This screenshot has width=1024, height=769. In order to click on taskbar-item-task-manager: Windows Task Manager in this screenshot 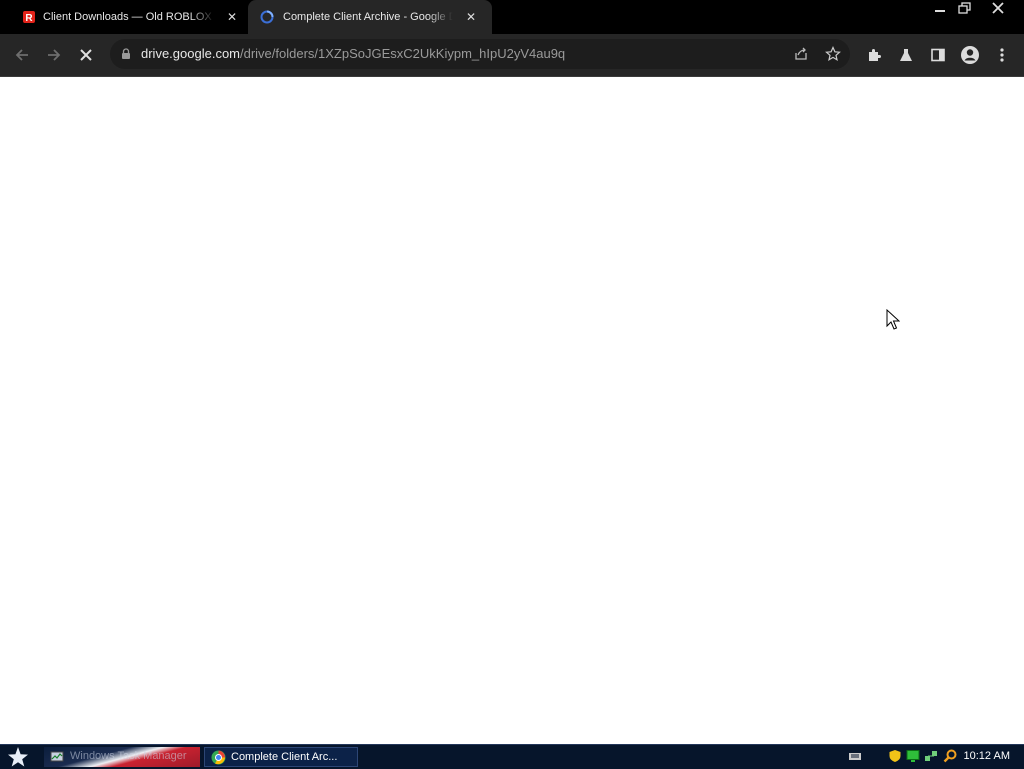, I will do `click(122, 757)`.